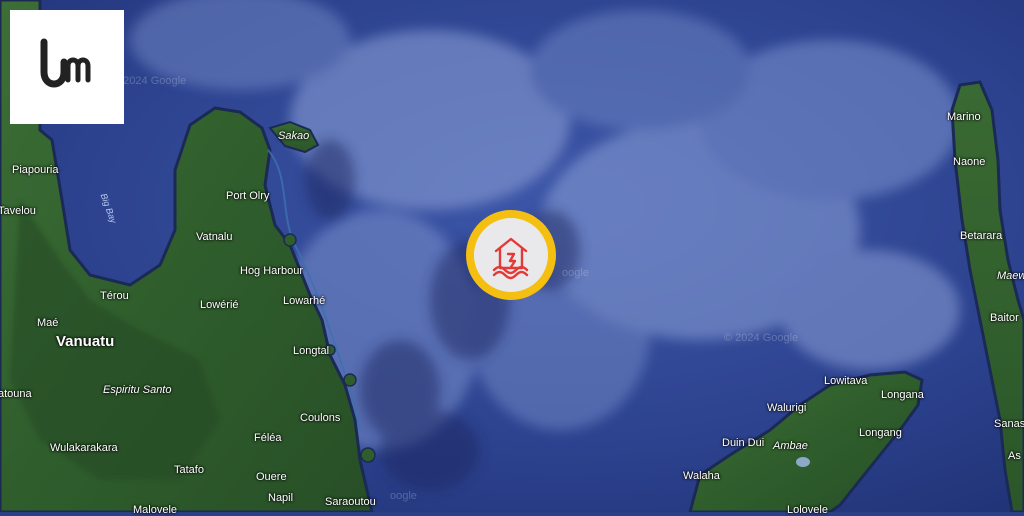  I want to click on place-label-walaha: Walaha, so click(701, 476).